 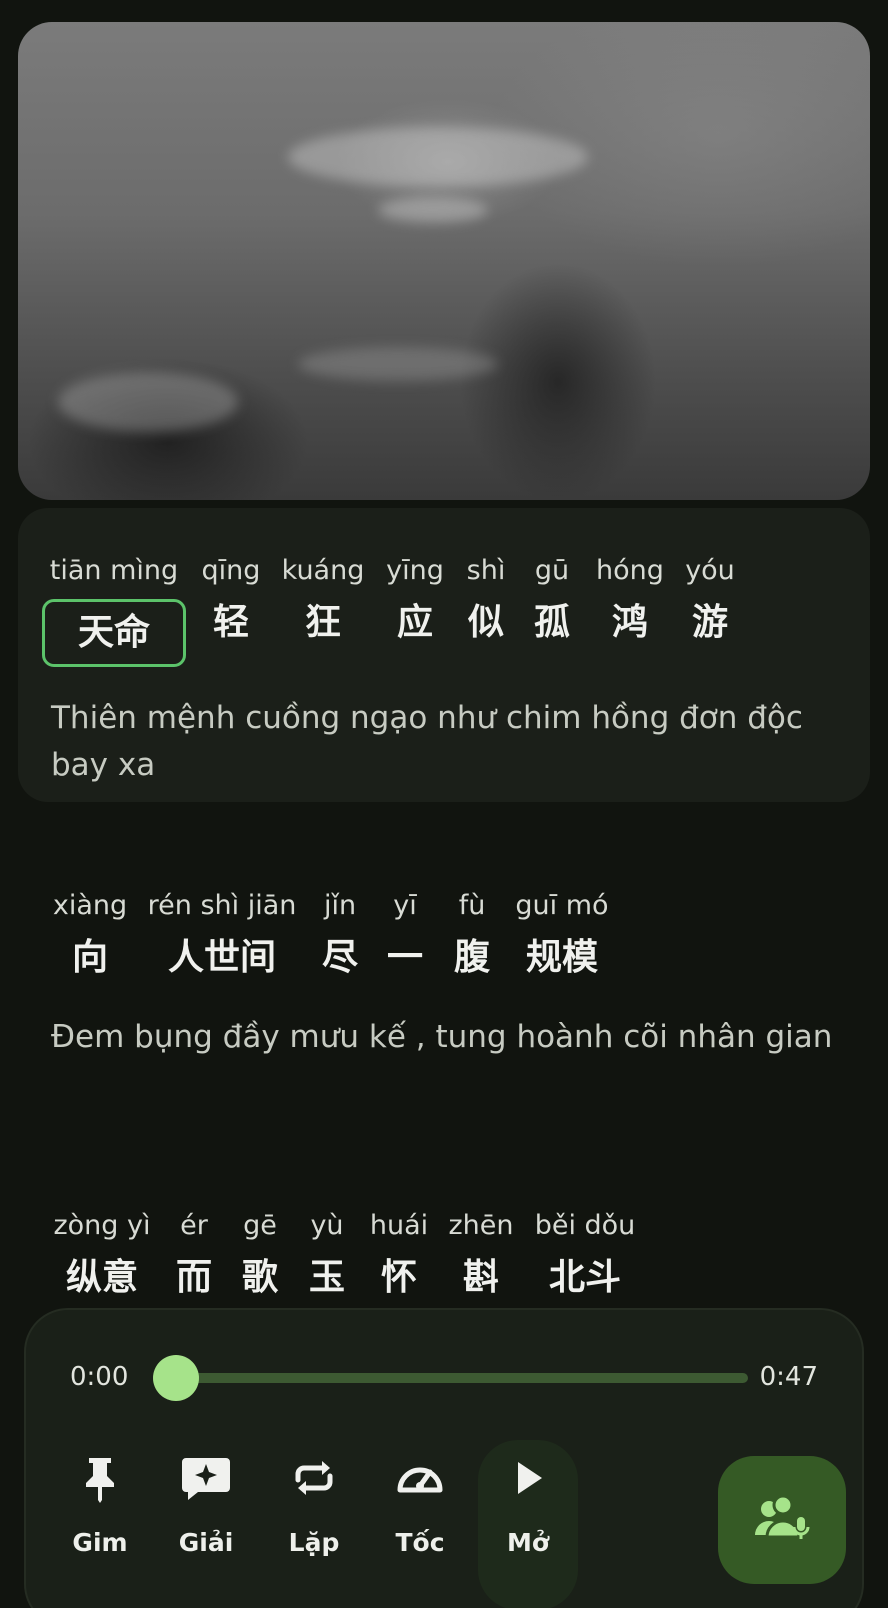 I want to click on lyric-word: zhēn 斟, so click(x=481, y=1255).